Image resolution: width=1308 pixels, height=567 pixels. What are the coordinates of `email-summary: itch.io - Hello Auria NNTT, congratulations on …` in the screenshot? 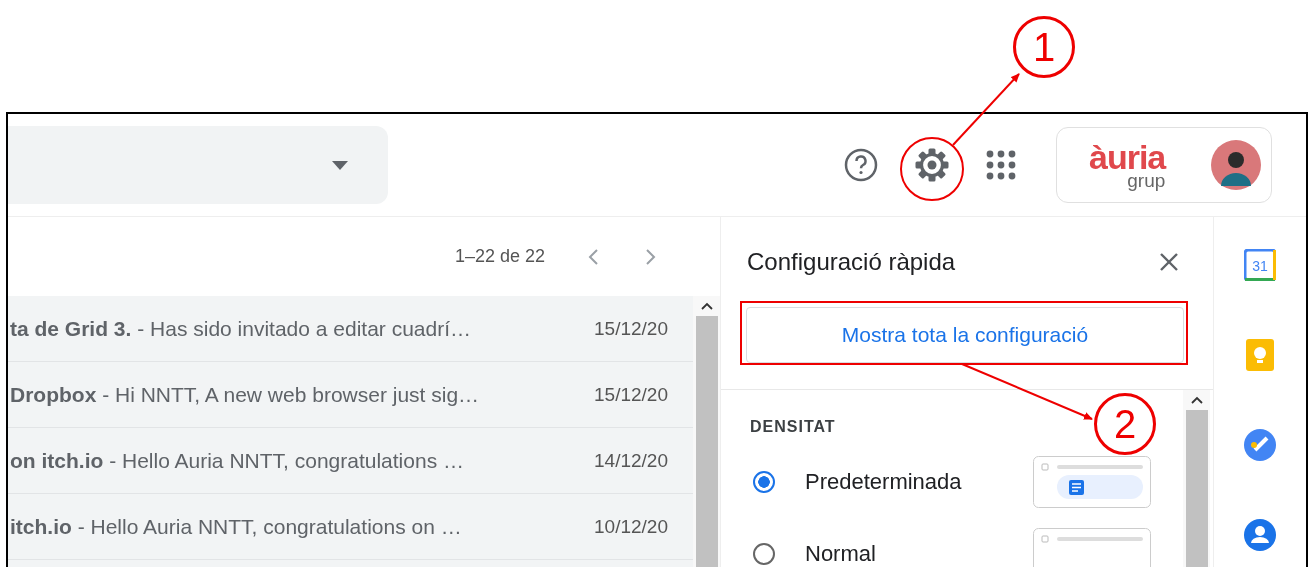 It's located at (236, 526).